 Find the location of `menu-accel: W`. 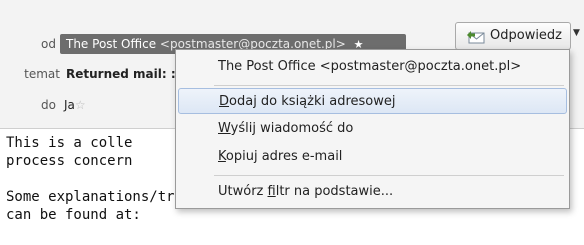

menu-accel: W is located at coordinates (224, 128).